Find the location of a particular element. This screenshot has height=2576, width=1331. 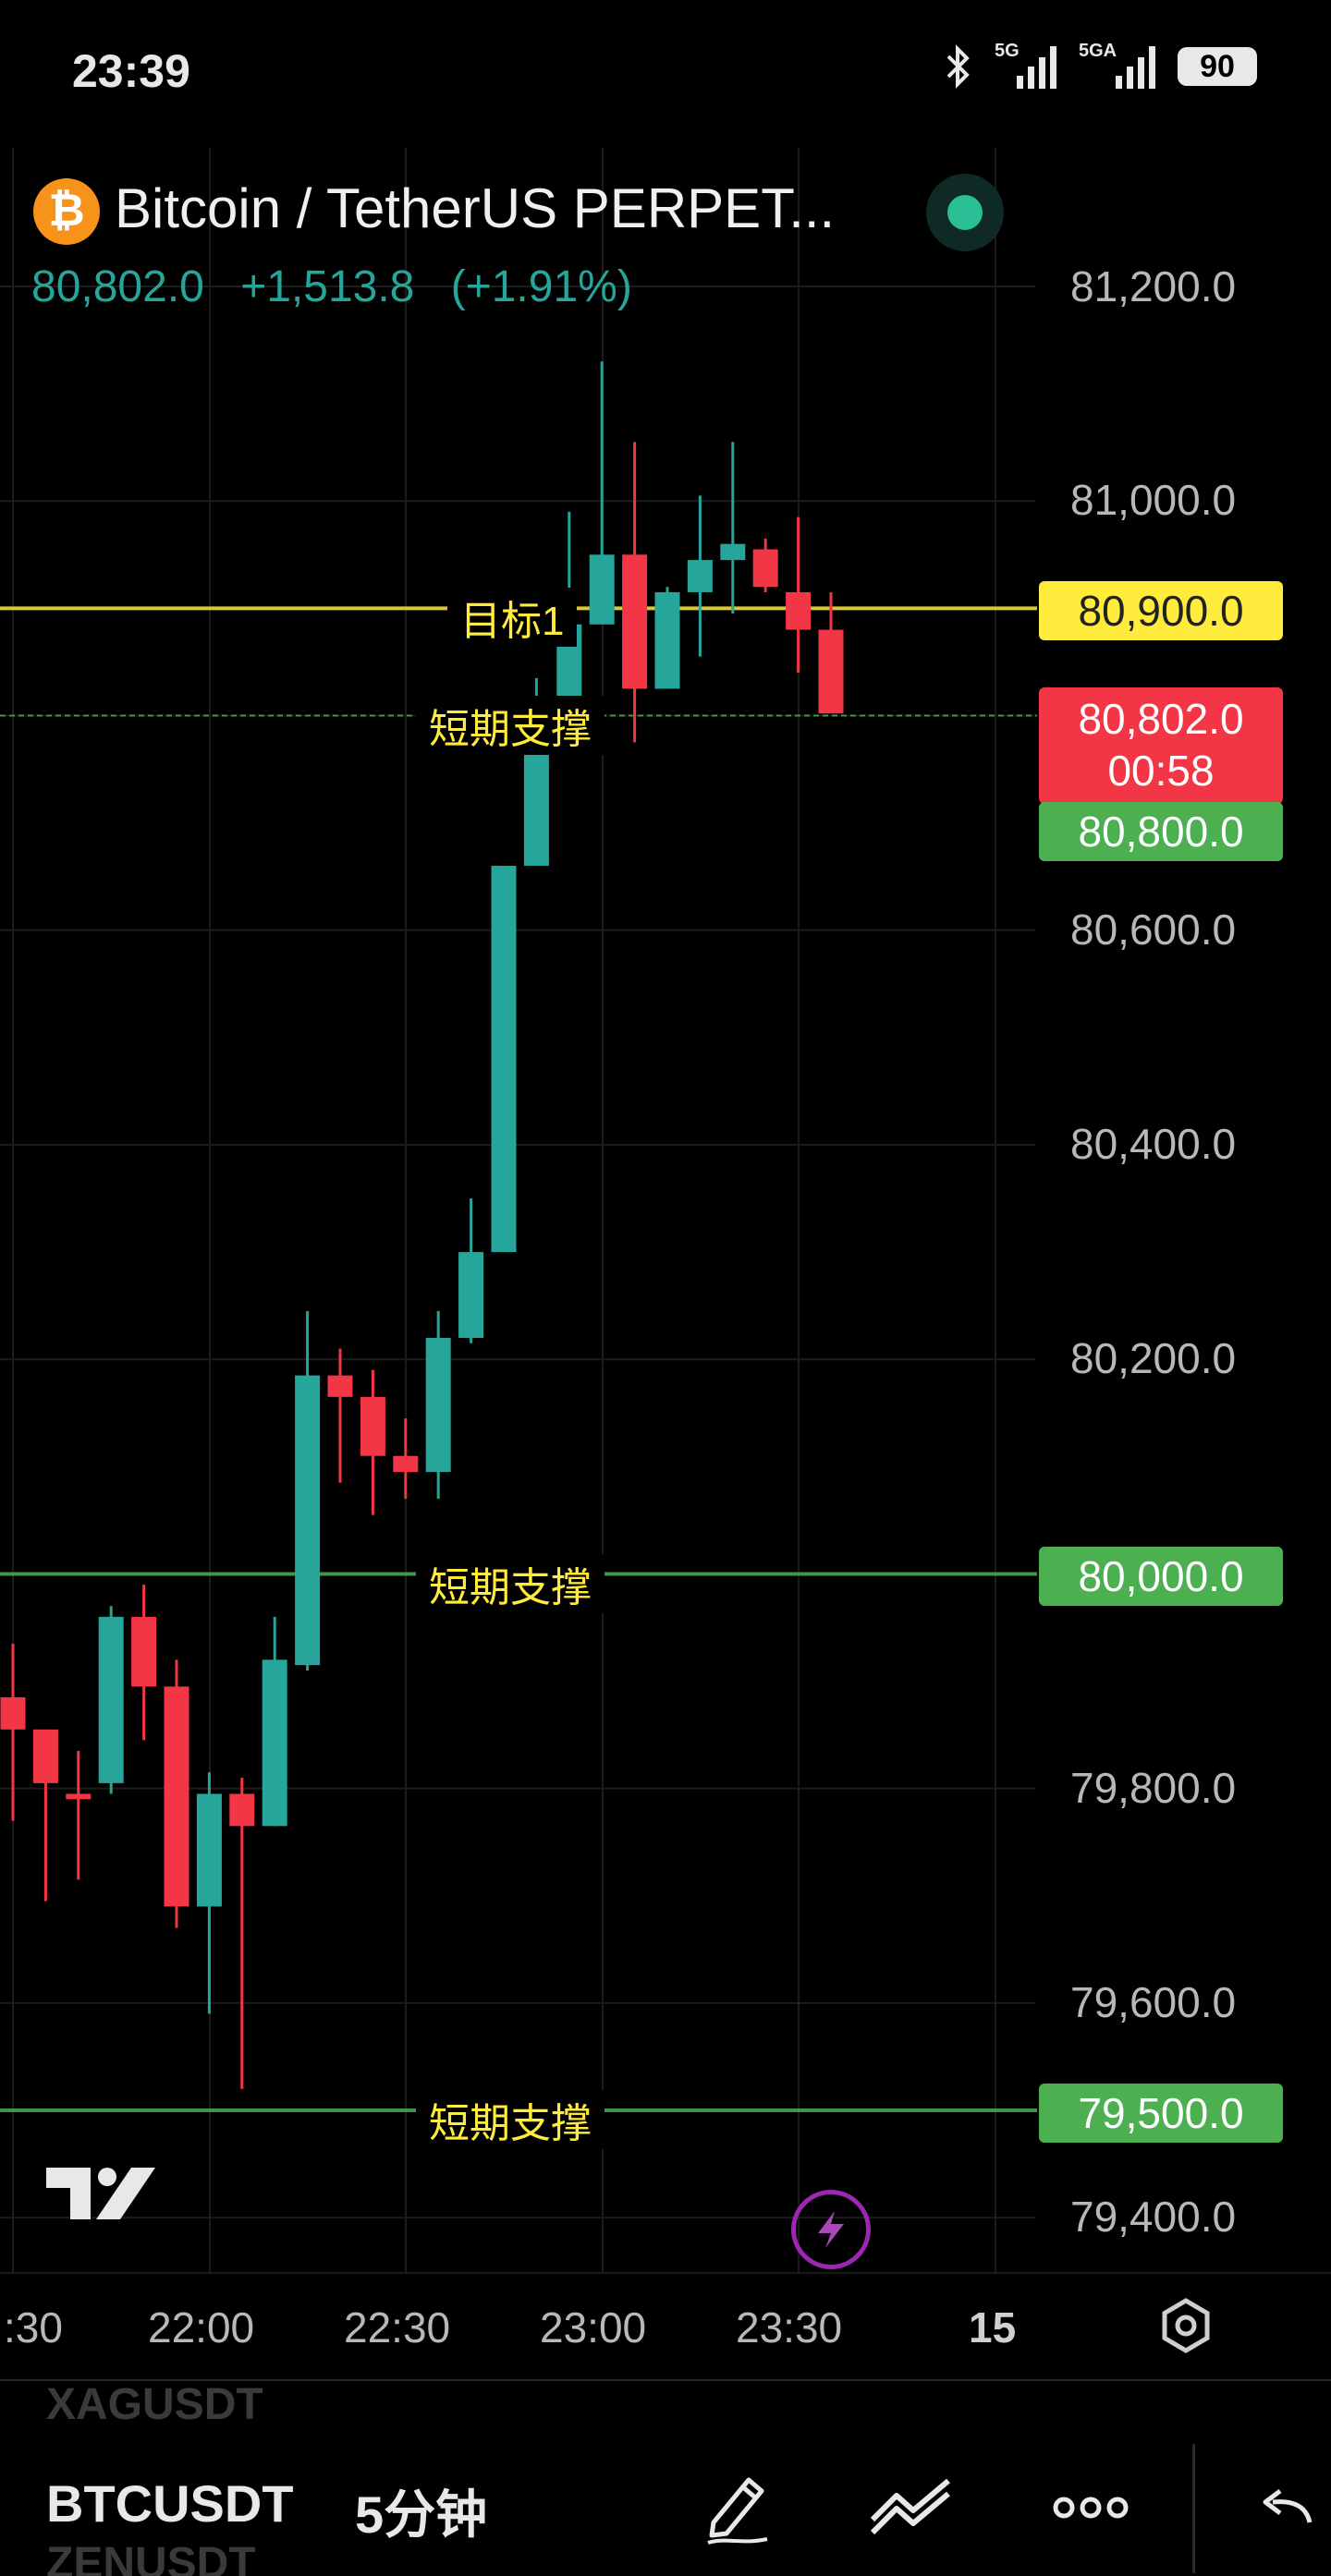

price-axis-label: 80,600.0 is located at coordinates (1153, 929).